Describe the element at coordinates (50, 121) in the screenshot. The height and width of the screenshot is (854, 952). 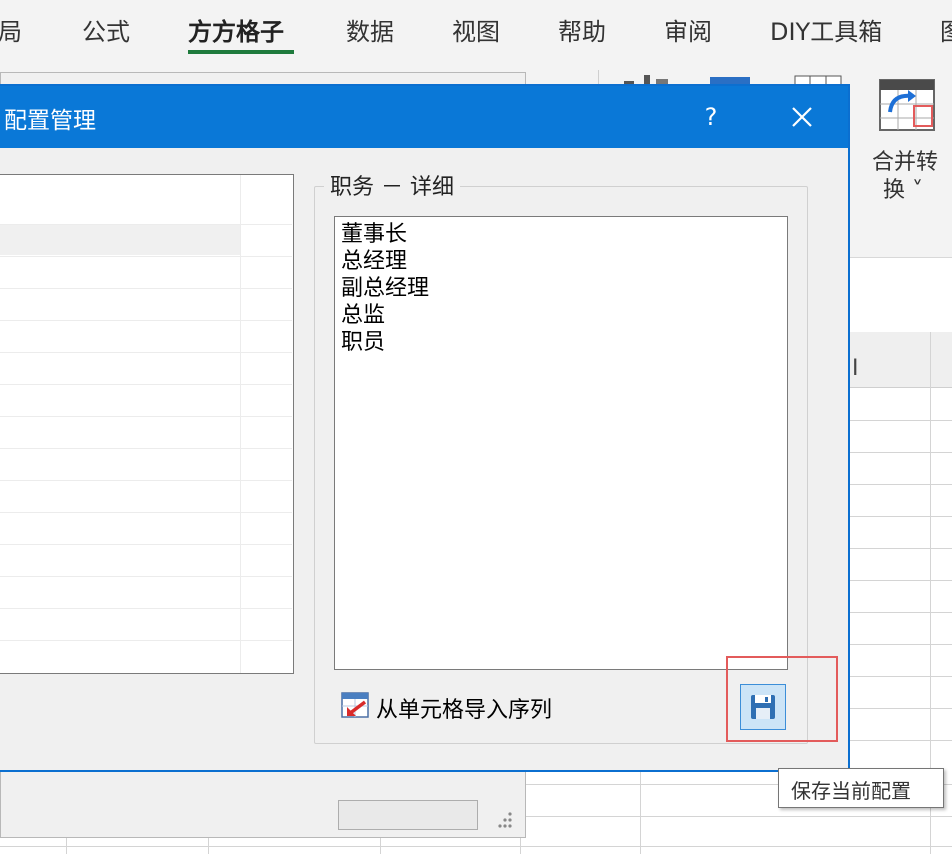
I see `dialog-title: 配置管理` at that location.